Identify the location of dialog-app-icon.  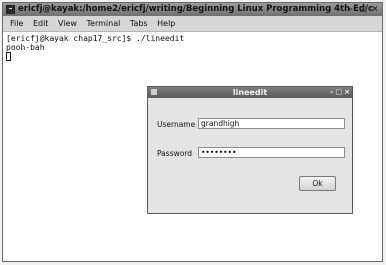
(154, 92).